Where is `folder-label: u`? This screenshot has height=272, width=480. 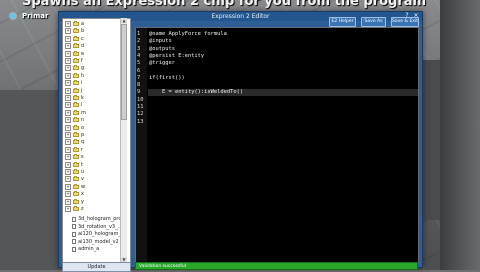
folder-label: u is located at coordinates (83, 172).